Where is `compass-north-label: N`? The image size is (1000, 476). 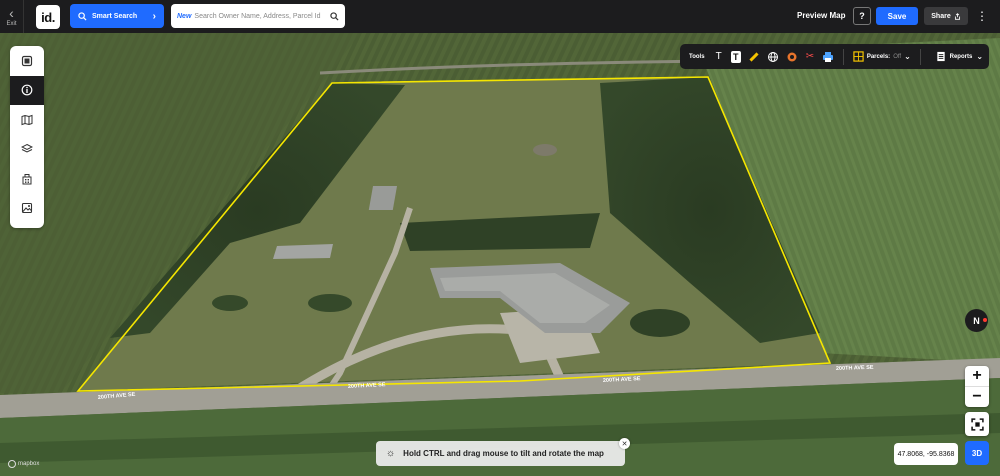
compass-north-label: N is located at coordinates (976, 320).